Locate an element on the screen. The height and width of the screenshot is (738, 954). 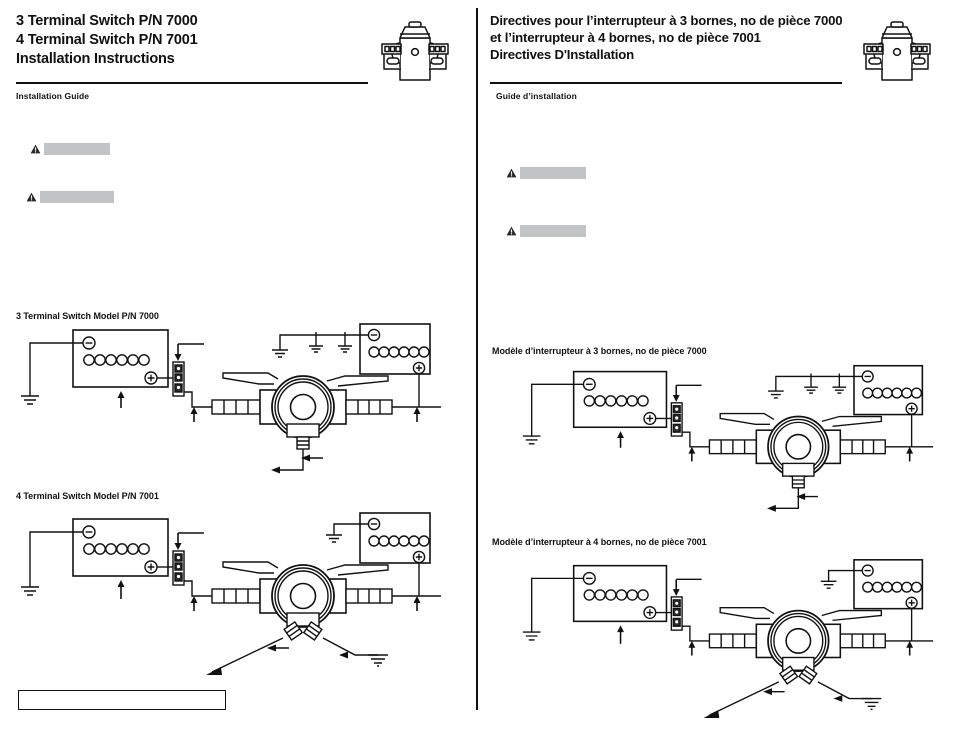
warning-block-1-en is located at coordinates (70, 149).